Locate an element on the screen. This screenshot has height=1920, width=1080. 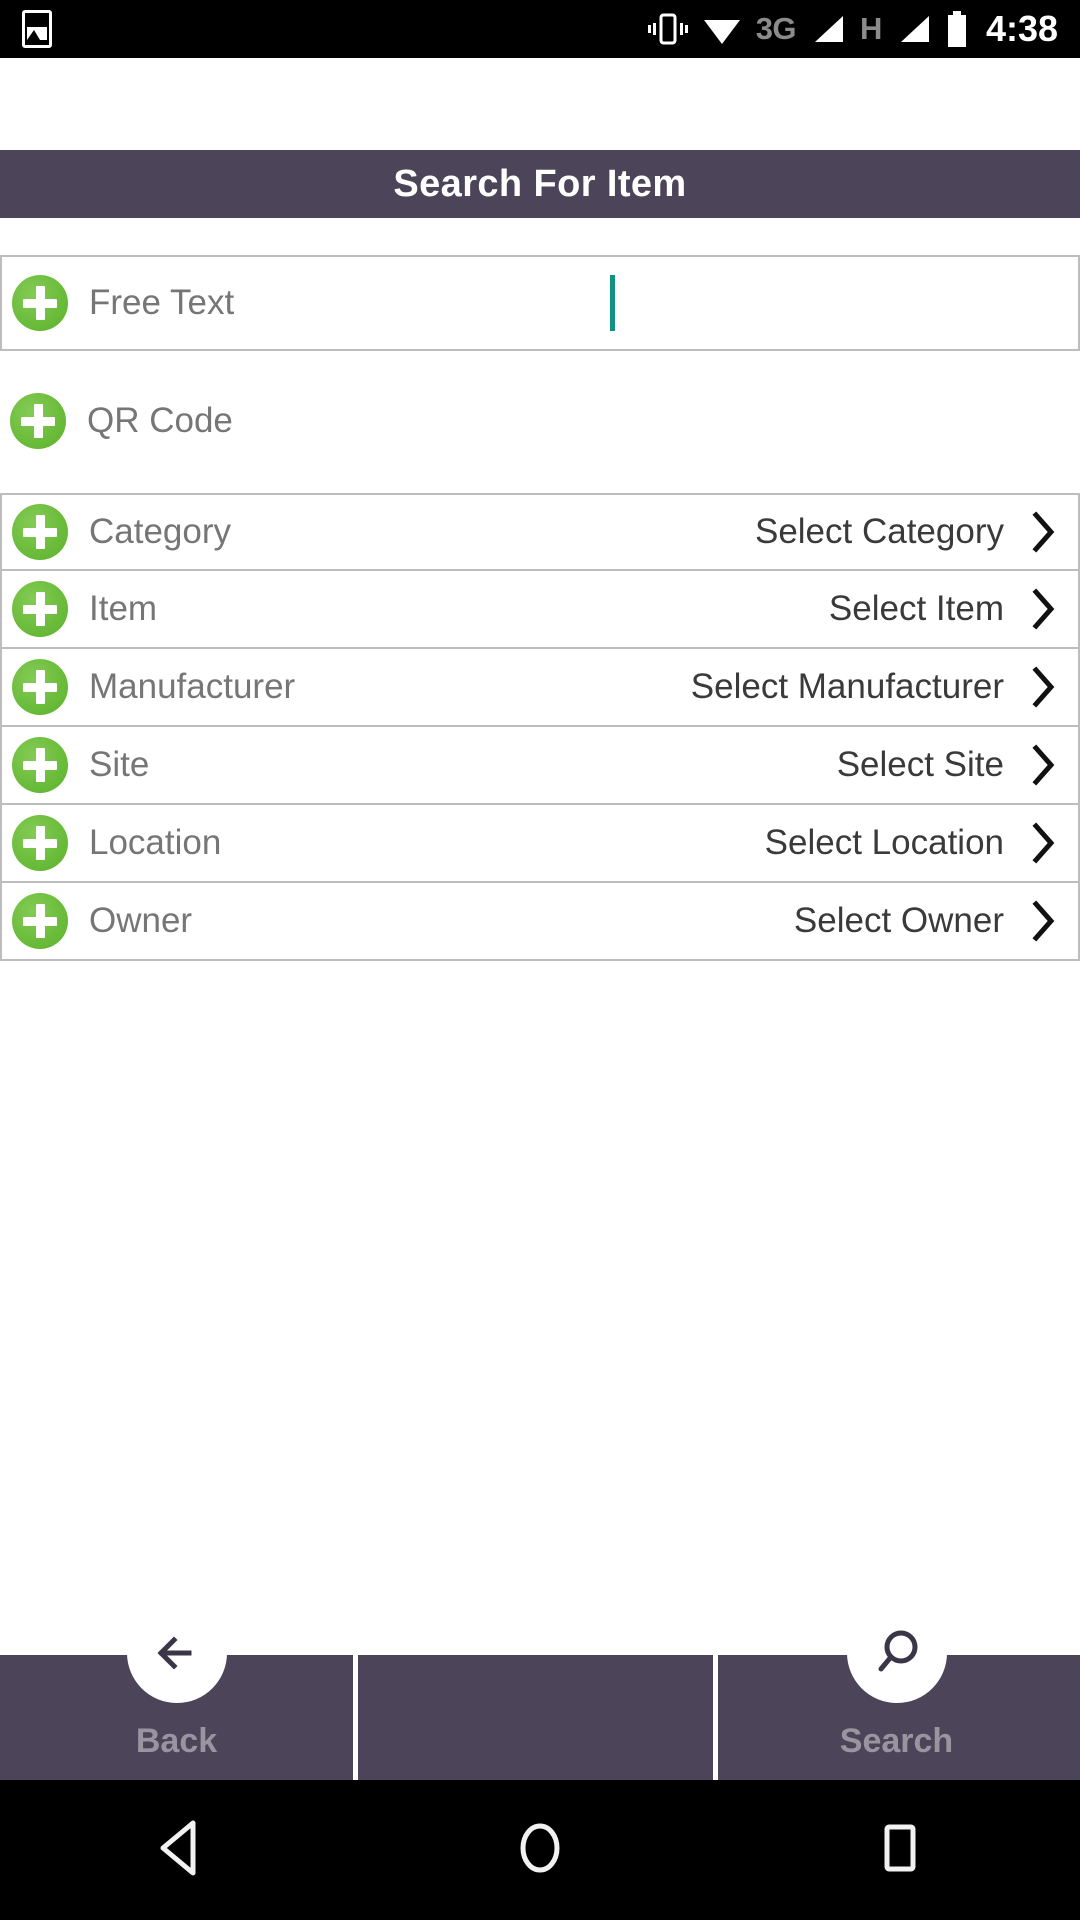
arrow-left-icon is located at coordinates (176, 1653).